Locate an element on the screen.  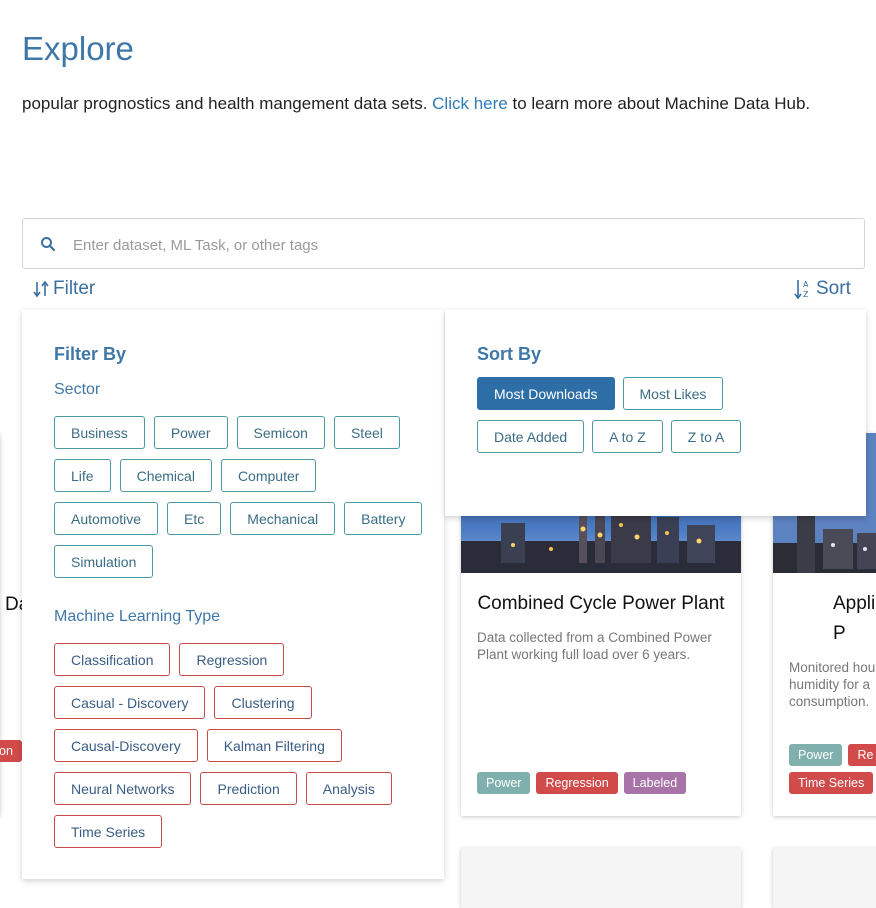
ml-chip-analysis: Analysis is located at coordinates (348, 788).